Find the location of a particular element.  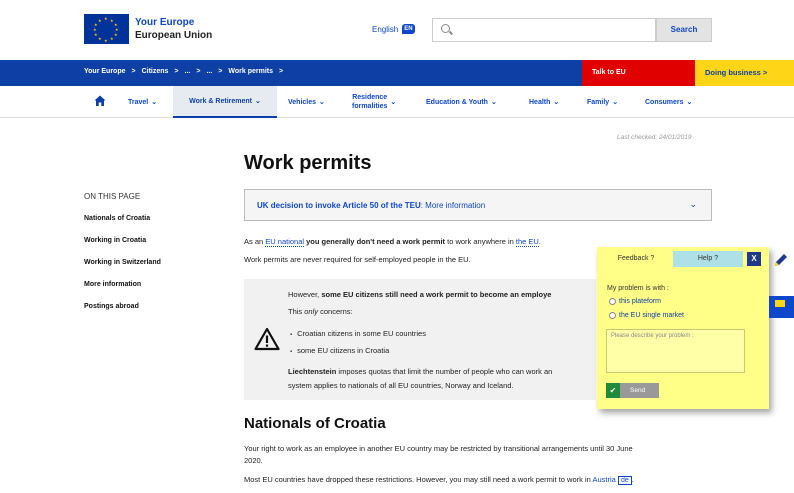

nav-item-label: Consumers is located at coordinates (664, 102).